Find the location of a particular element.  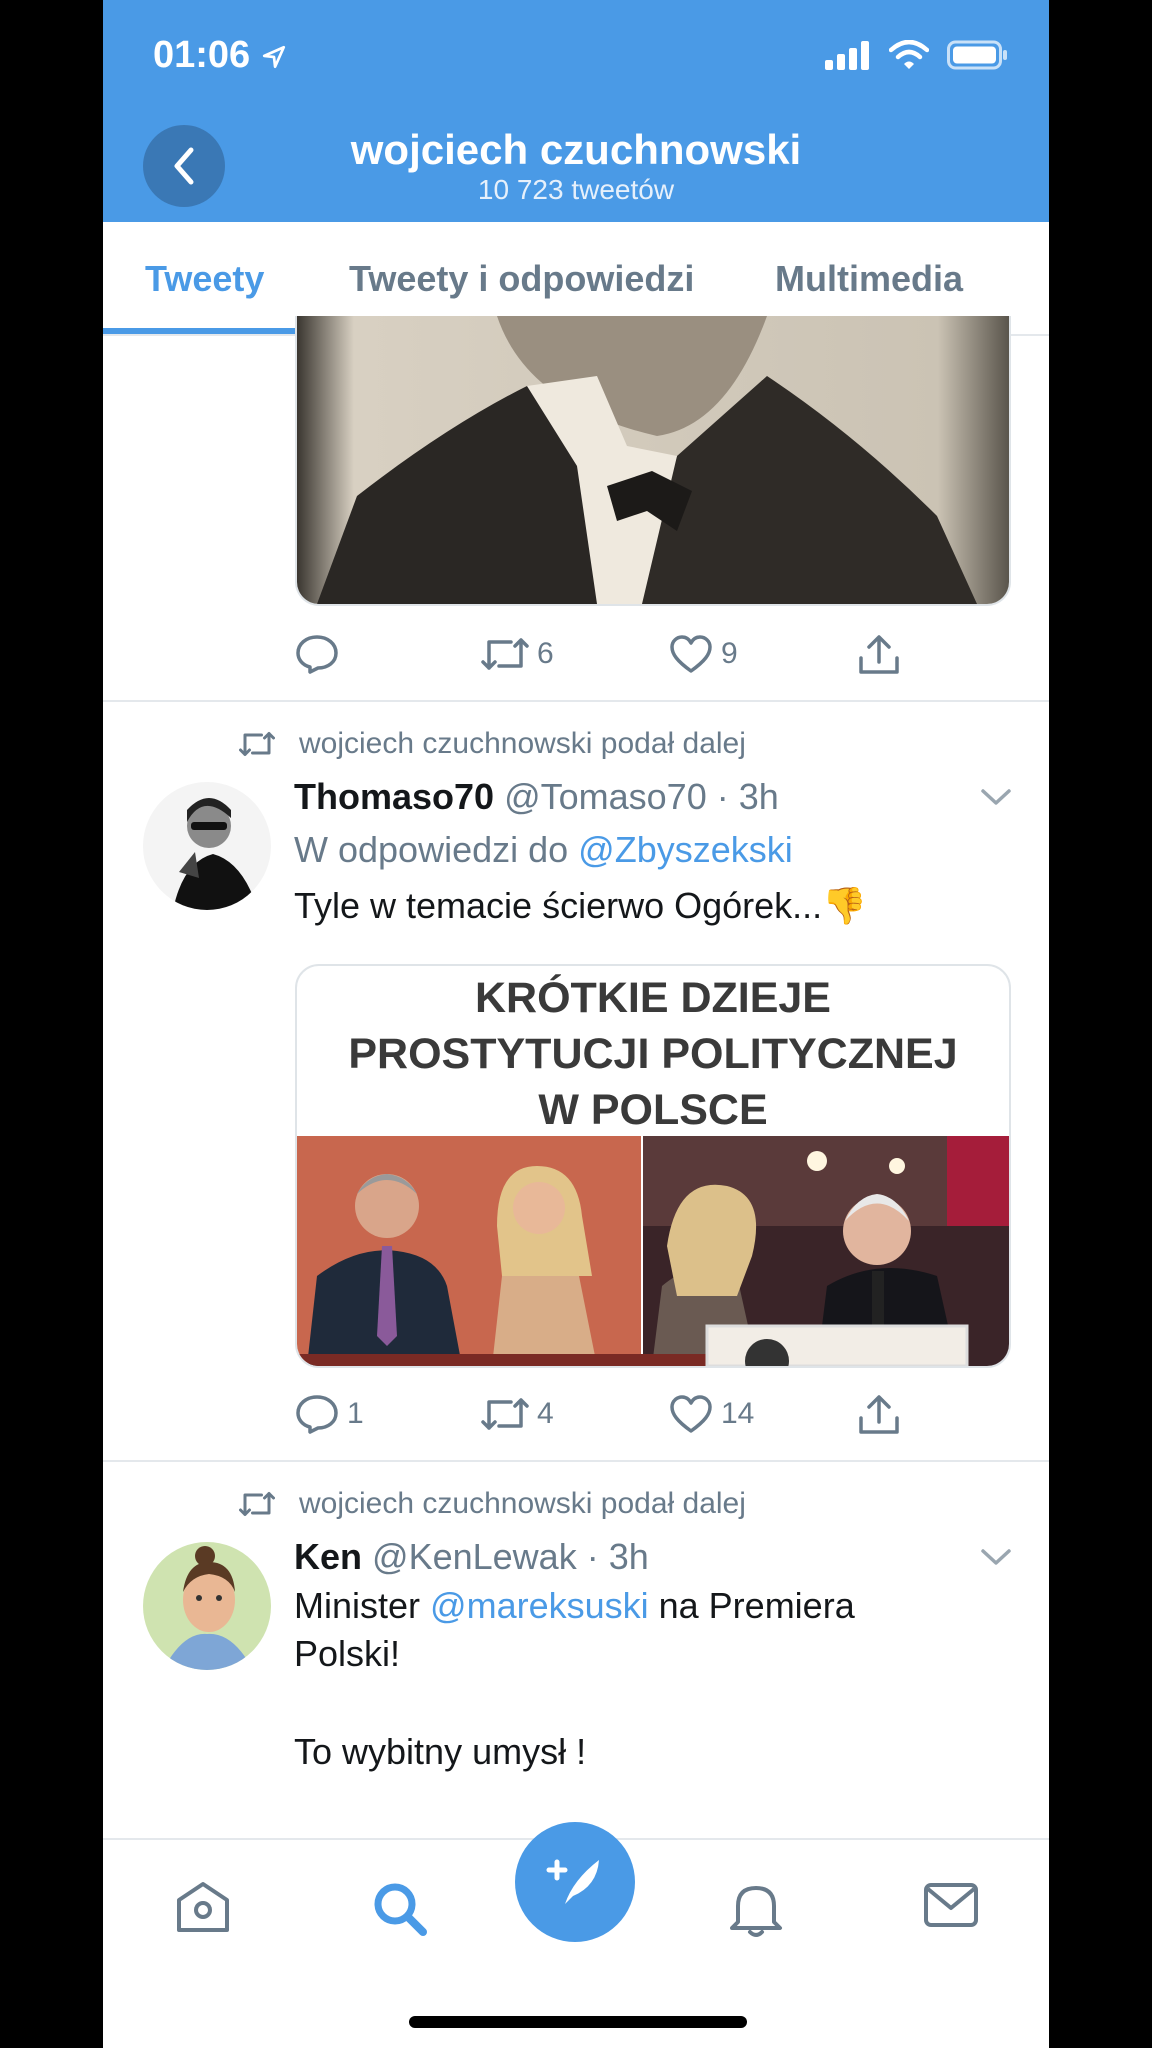

retweet-action: 4 is located at coordinates (517, 1414).